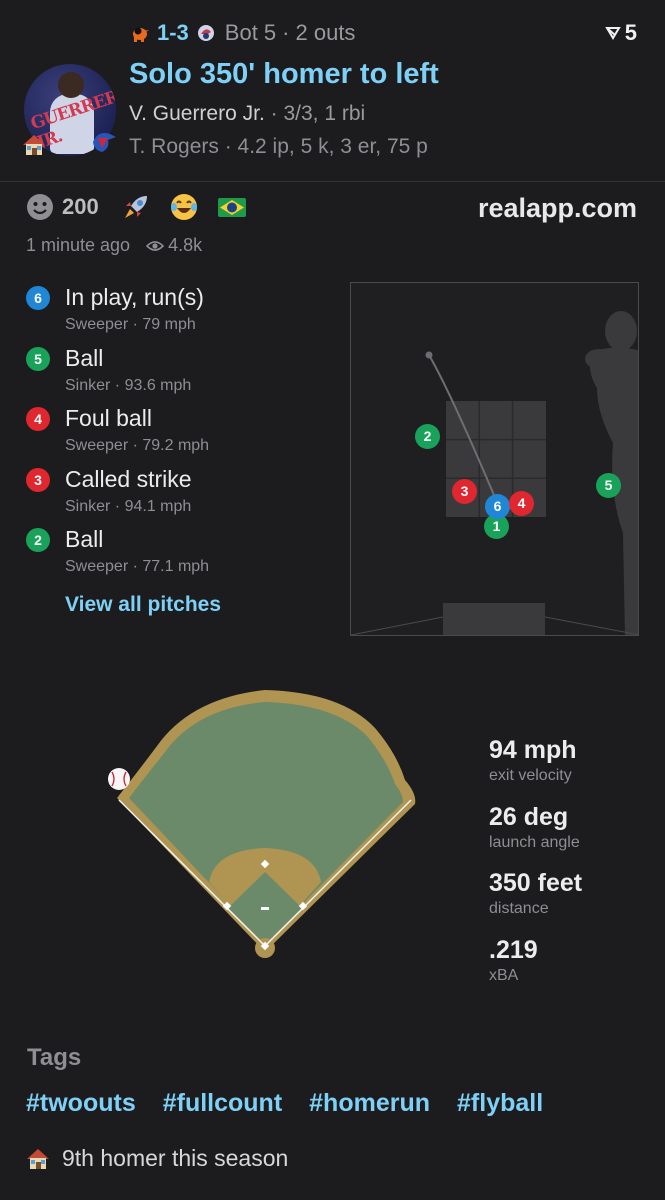  What do you see at coordinates (325, 32) in the screenshot?
I see `outs-label: 2 outs` at bounding box center [325, 32].